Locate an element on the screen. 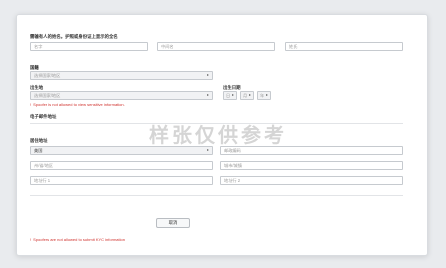 The width and height of the screenshot is (446, 268). cancel-button: 取消 is located at coordinates (173, 223).